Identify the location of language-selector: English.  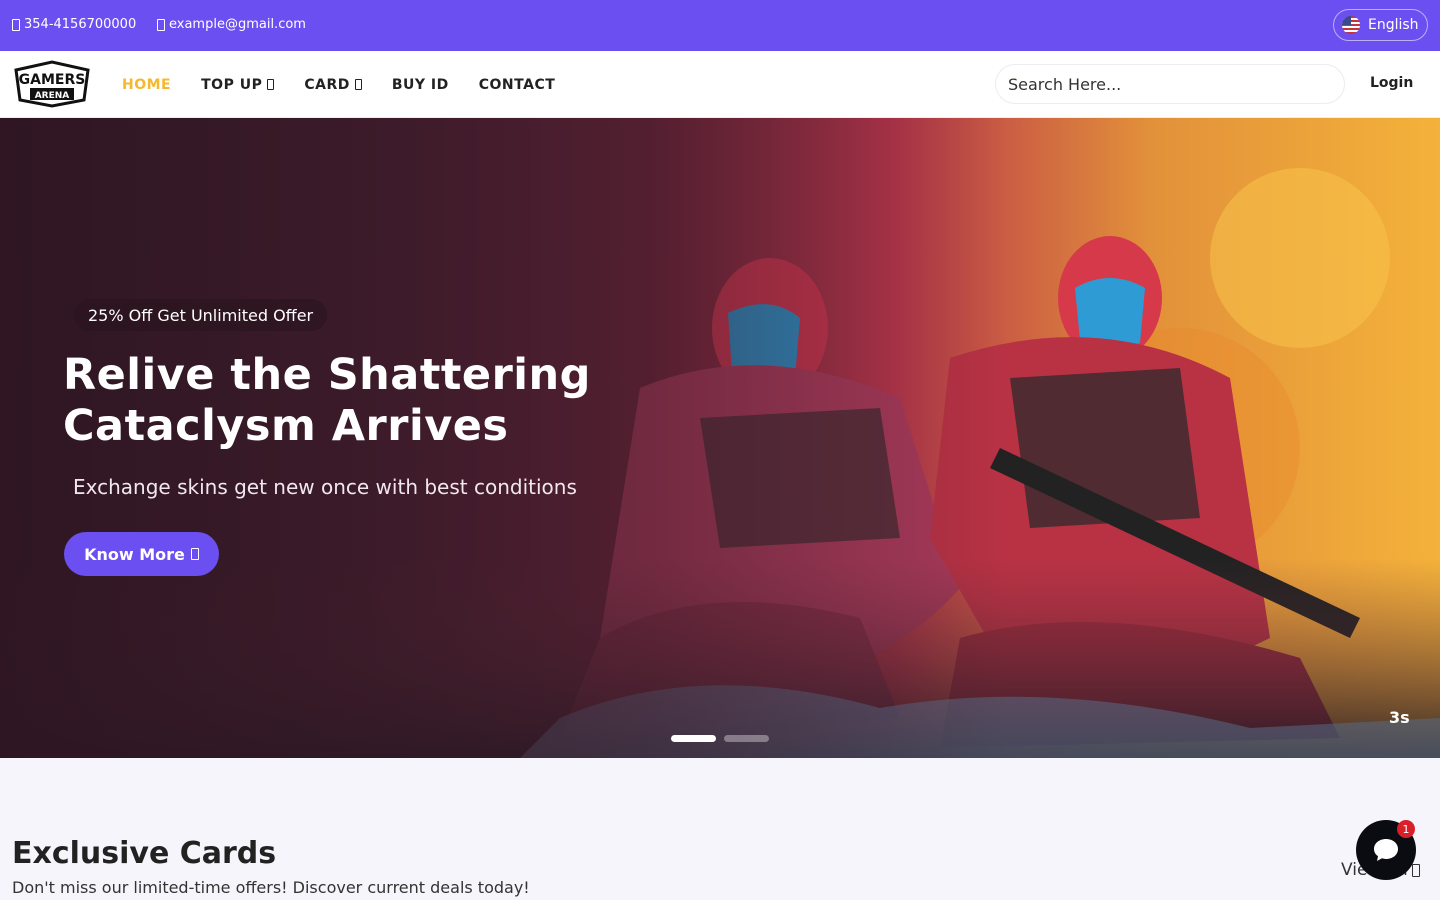
(1380, 25).